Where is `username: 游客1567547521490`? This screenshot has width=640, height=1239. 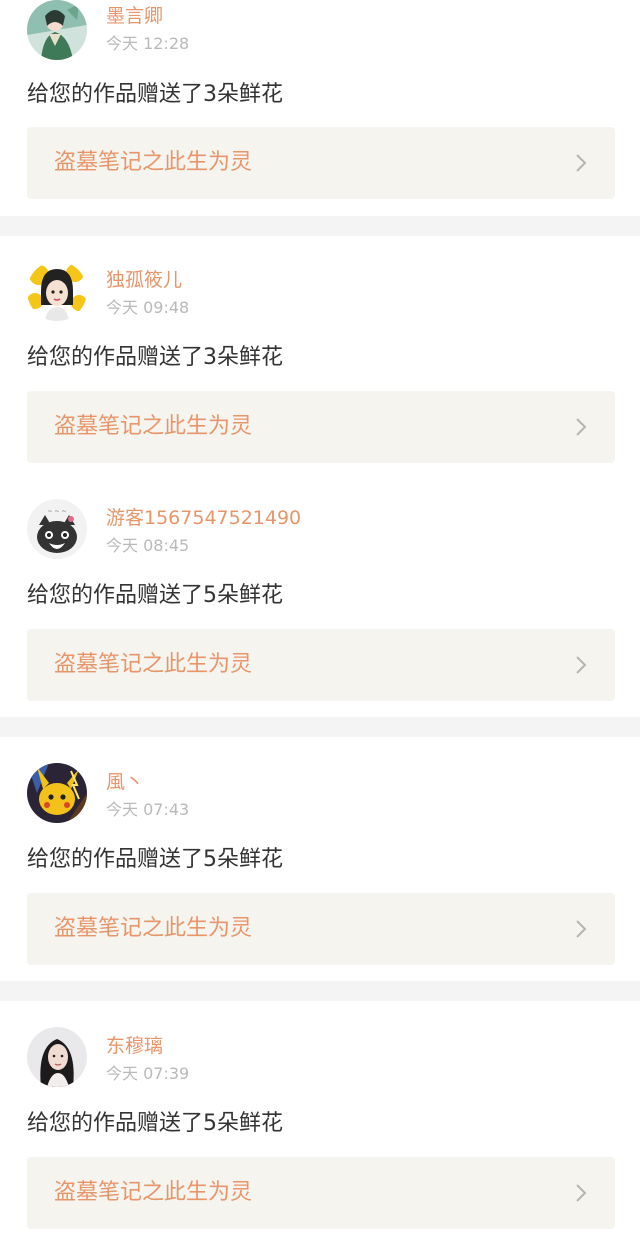
username: 游客1567547521490 is located at coordinates (203, 518).